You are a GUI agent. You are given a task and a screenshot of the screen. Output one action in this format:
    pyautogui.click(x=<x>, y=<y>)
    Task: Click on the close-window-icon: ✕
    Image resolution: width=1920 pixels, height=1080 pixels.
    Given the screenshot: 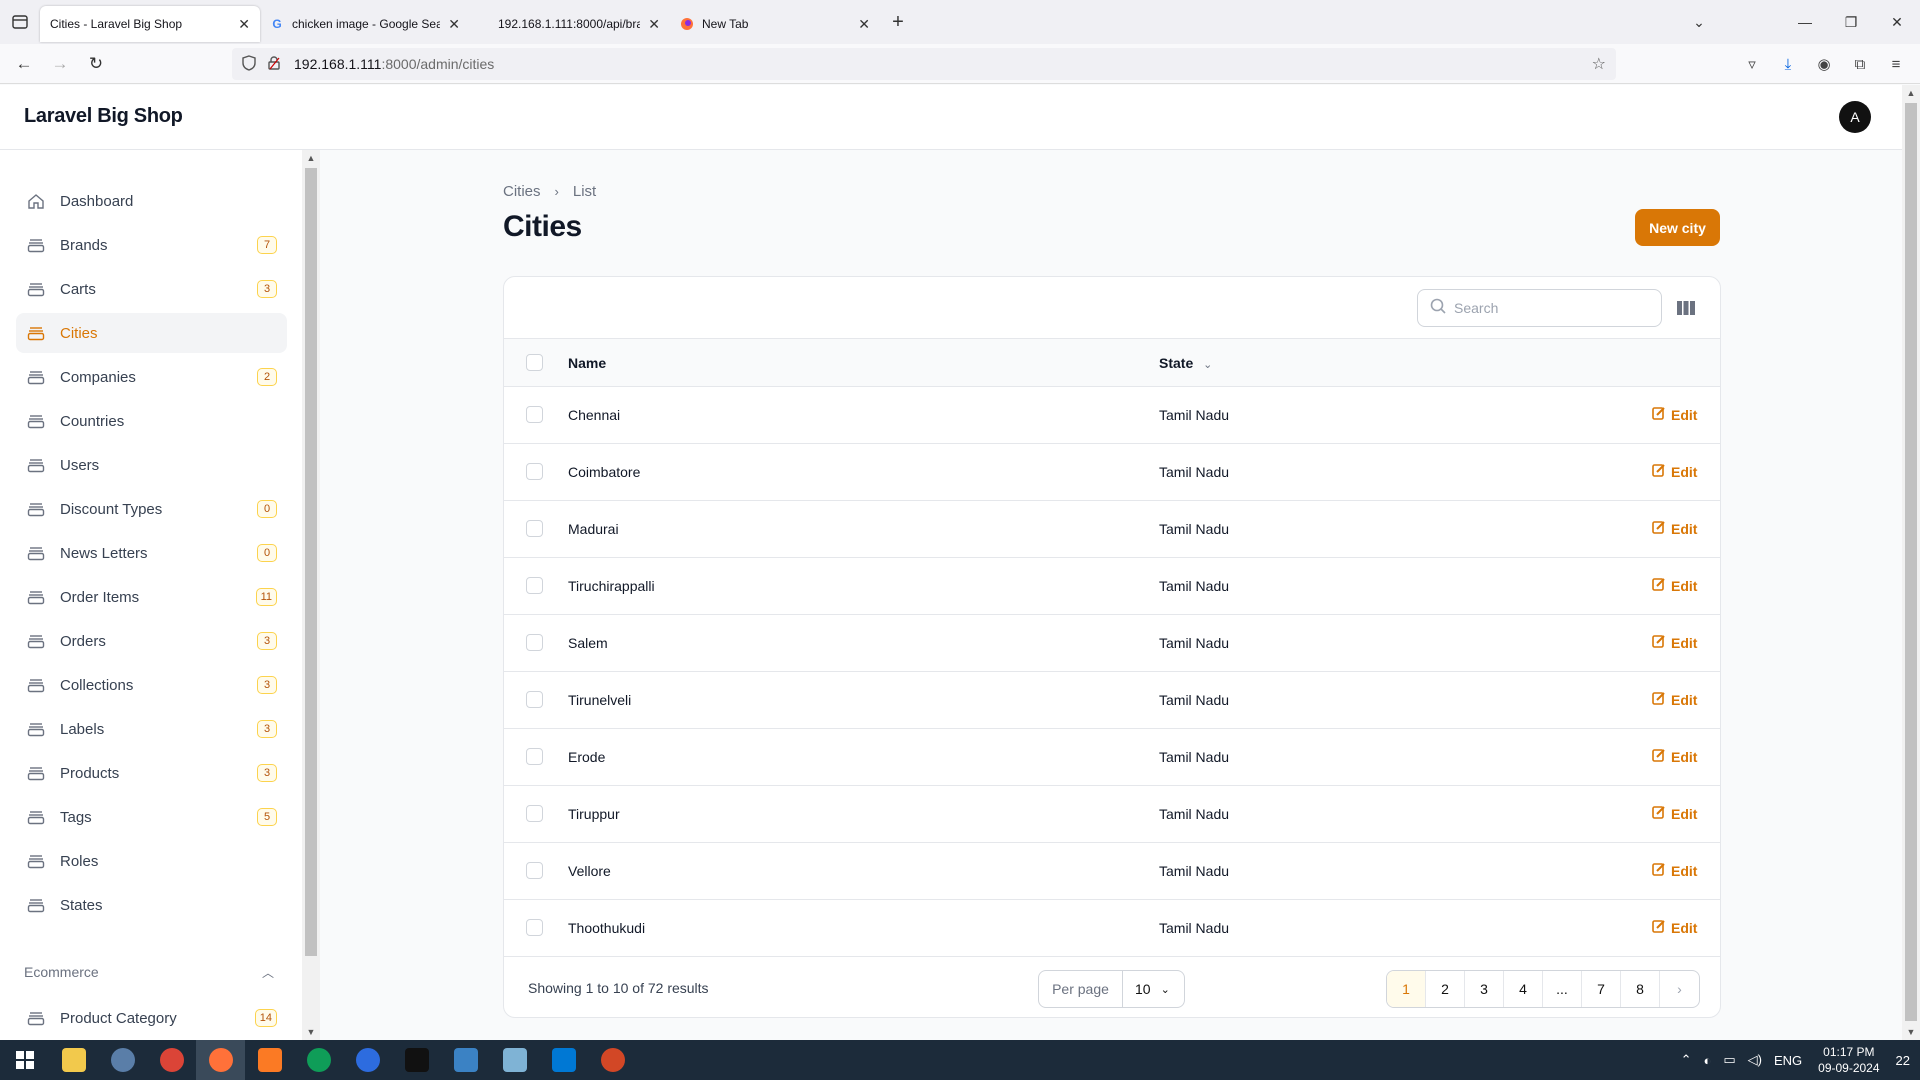 What is the action you would take?
    pyautogui.click(x=1897, y=22)
    